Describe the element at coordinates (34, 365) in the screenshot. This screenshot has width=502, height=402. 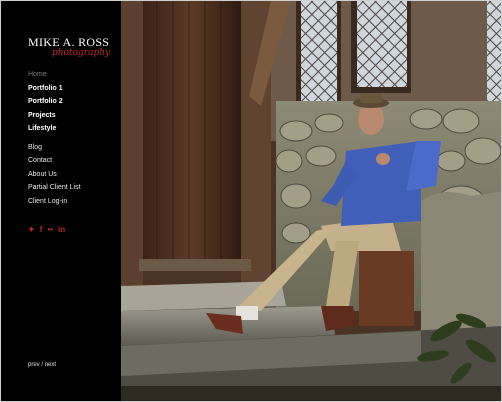
I see `prev-link: prev` at that location.